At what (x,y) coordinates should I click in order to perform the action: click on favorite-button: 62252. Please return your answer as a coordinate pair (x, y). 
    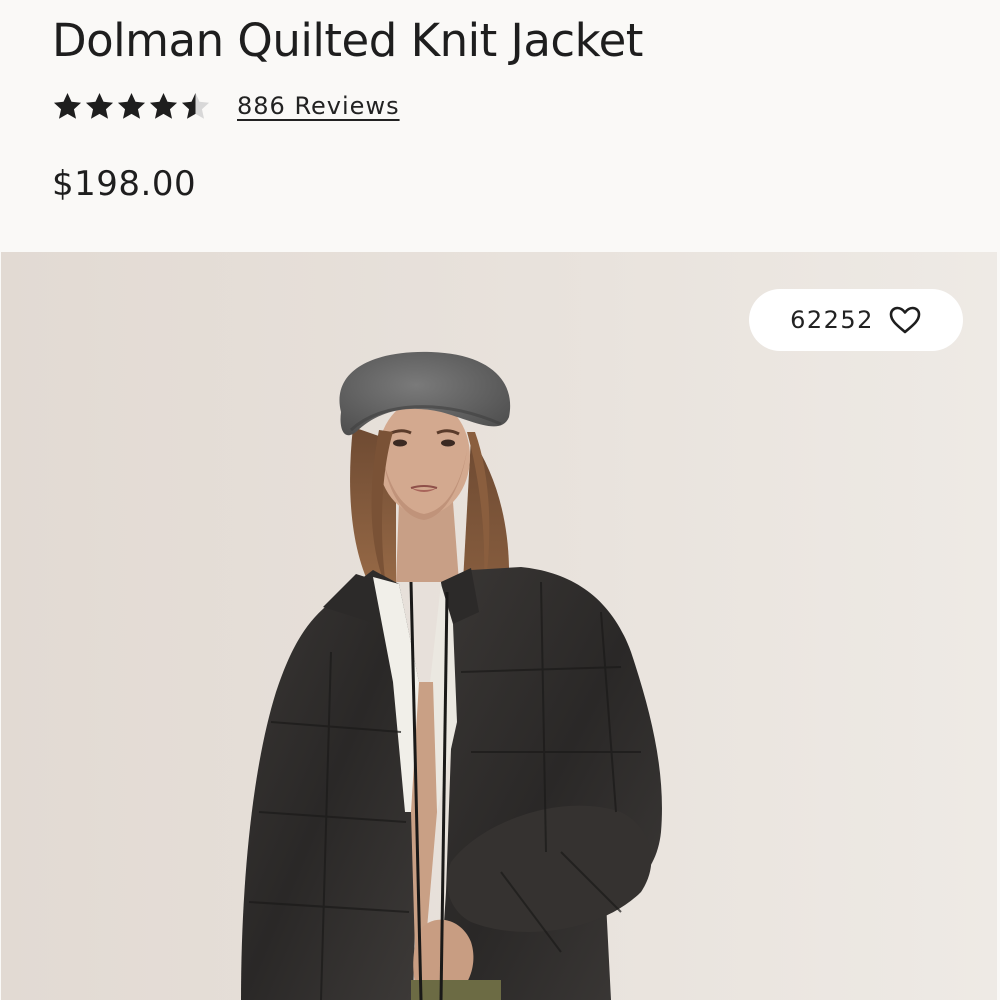
    Looking at the image, I should click on (856, 320).